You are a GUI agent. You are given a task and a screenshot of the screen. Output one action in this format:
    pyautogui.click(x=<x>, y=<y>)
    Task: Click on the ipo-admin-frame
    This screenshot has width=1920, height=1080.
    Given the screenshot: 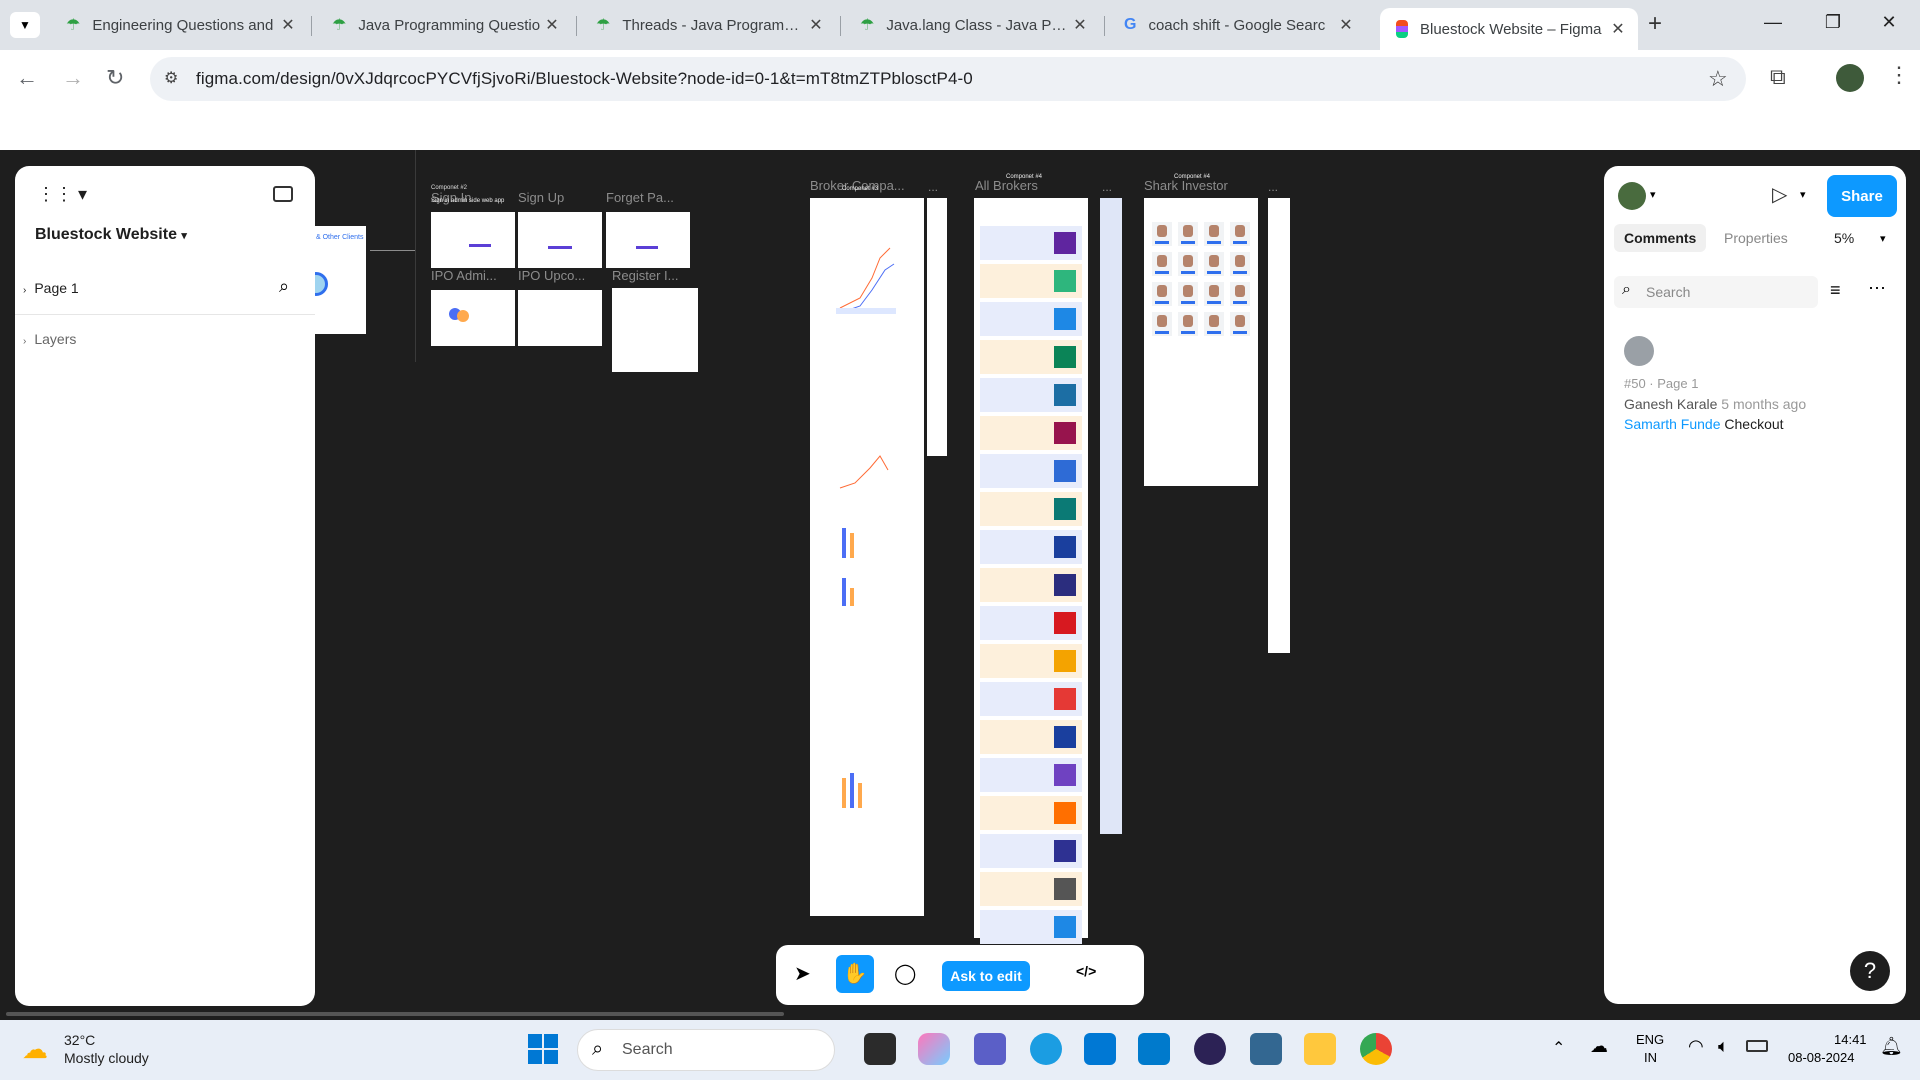 What is the action you would take?
    pyautogui.click(x=473, y=318)
    